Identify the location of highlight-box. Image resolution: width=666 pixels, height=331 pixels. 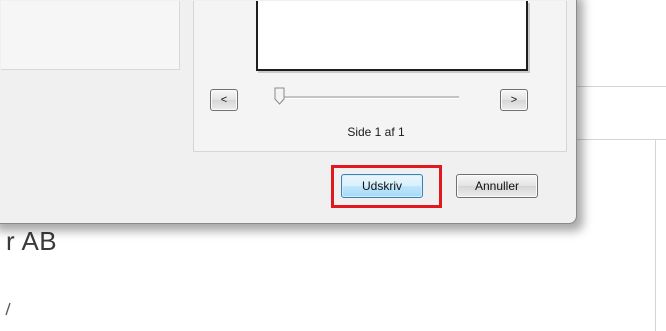
(386, 186).